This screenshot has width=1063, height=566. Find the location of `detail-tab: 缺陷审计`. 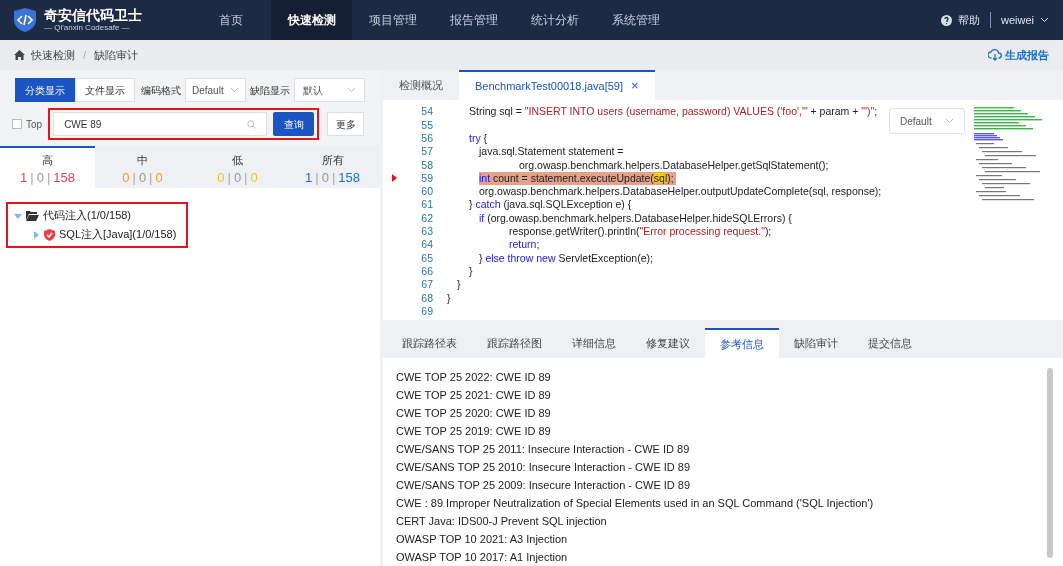

detail-tab: 缺陷审计 is located at coordinates (816, 343).